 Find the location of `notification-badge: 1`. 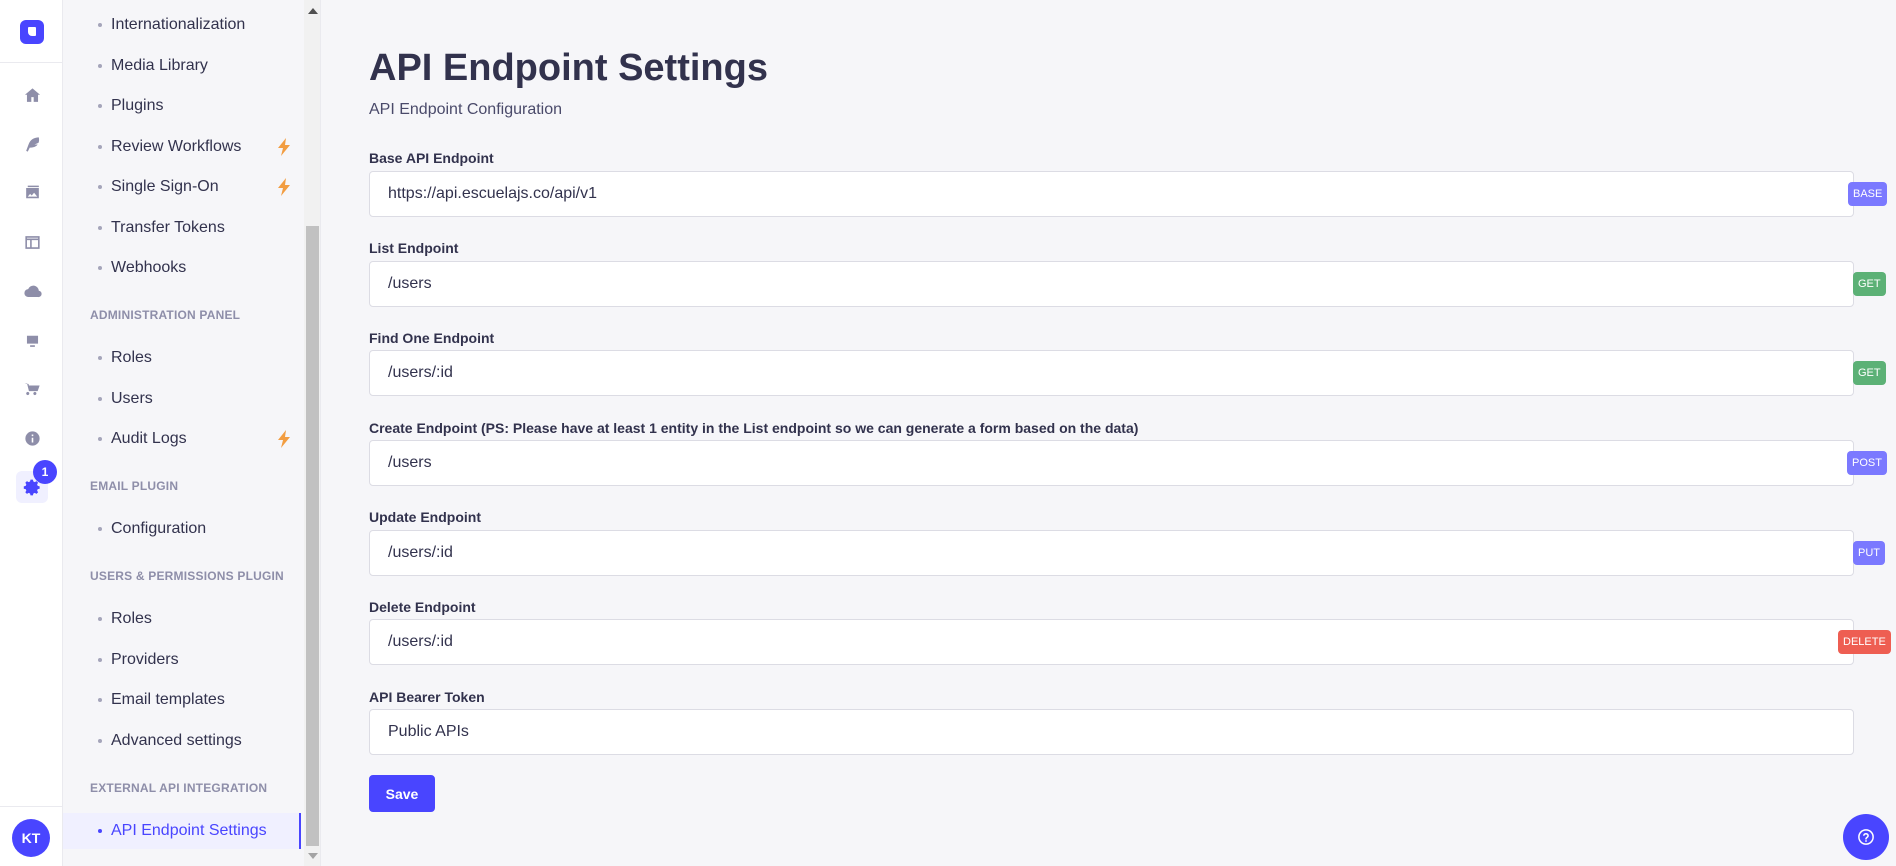

notification-badge: 1 is located at coordinates (45, 472).